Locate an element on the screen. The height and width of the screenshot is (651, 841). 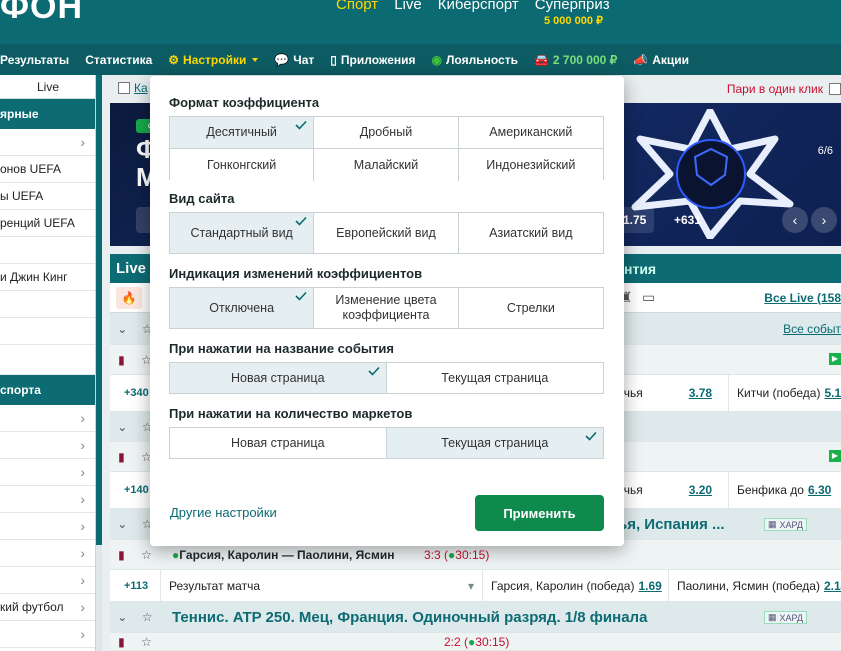
site-view-standard: Стандартный вид is located at coordinates (242, 233).